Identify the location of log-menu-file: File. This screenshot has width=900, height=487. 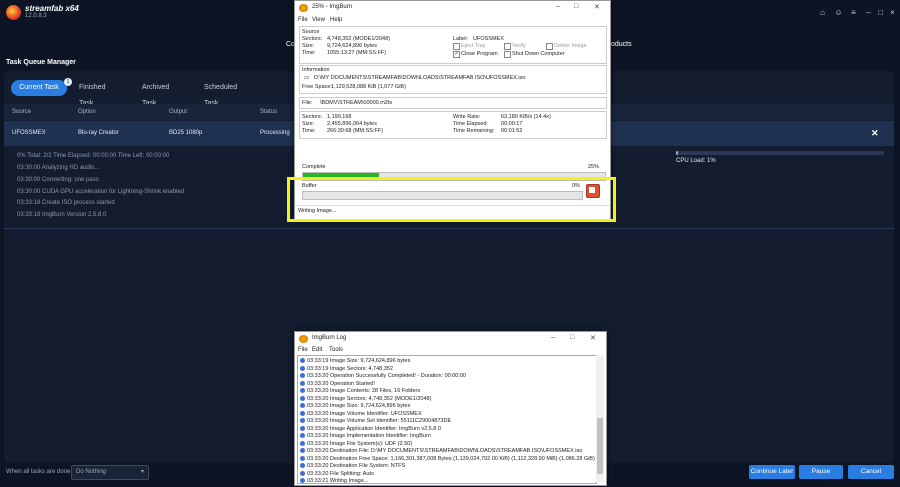
(303, 350).